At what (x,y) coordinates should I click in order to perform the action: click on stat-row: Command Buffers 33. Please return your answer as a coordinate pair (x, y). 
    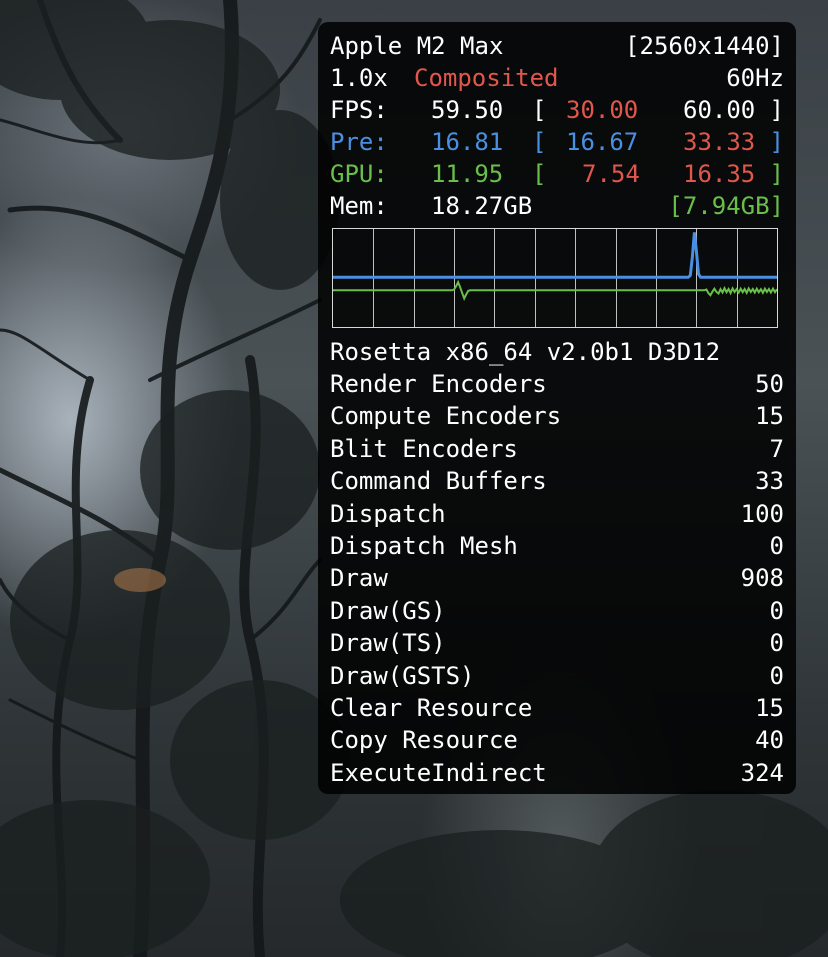
    Looking at the image, I should click on (557, 481).